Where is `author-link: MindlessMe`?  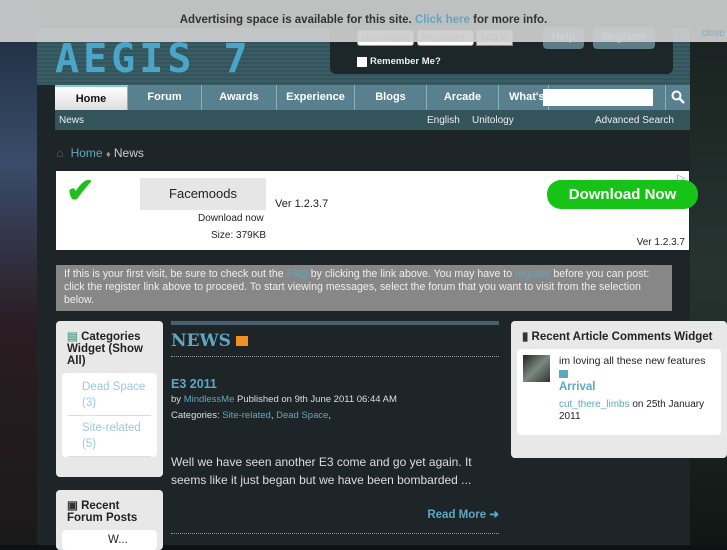
author-link: MindlessMe is located at coordinates (209, 399).